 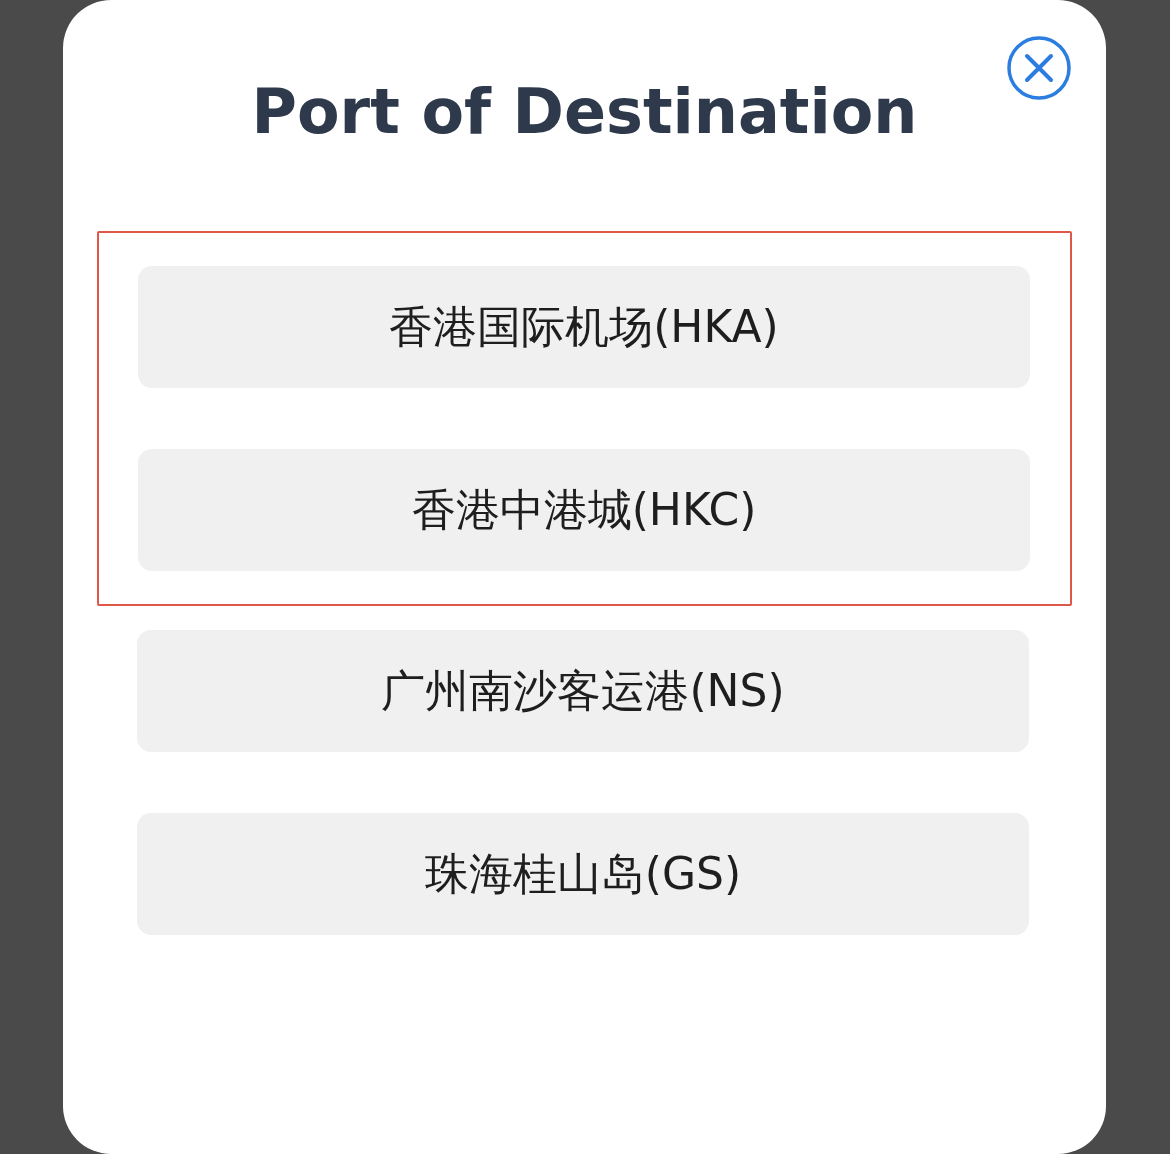 I want to click on close-button, so click(x=1039, y=68).